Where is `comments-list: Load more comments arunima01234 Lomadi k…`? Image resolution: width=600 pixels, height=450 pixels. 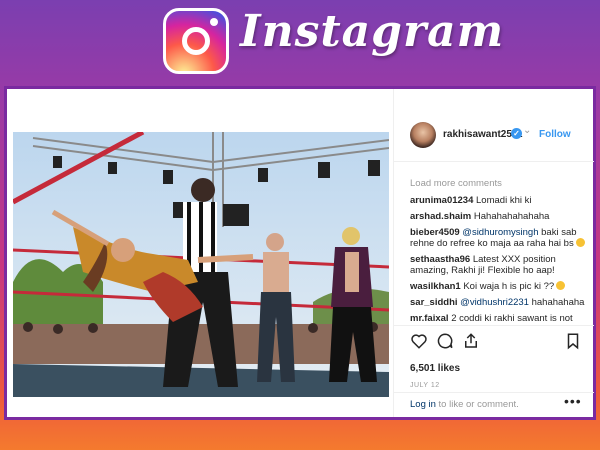 comments-list: Load more comments arunima01234 Lomadi k… is located at coordinates (500, 251).